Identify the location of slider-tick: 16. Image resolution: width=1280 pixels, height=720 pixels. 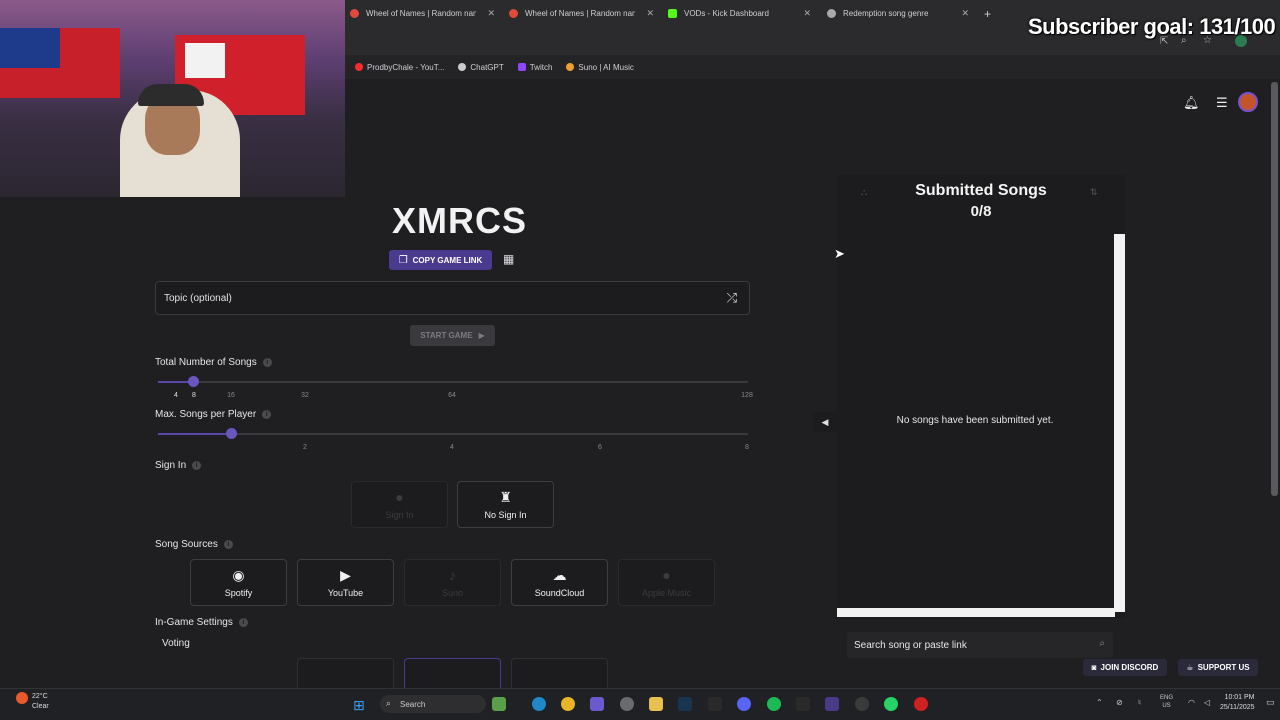
(231, 395).